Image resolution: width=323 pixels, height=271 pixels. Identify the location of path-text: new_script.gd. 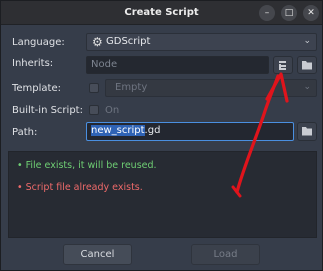
(125, 130).